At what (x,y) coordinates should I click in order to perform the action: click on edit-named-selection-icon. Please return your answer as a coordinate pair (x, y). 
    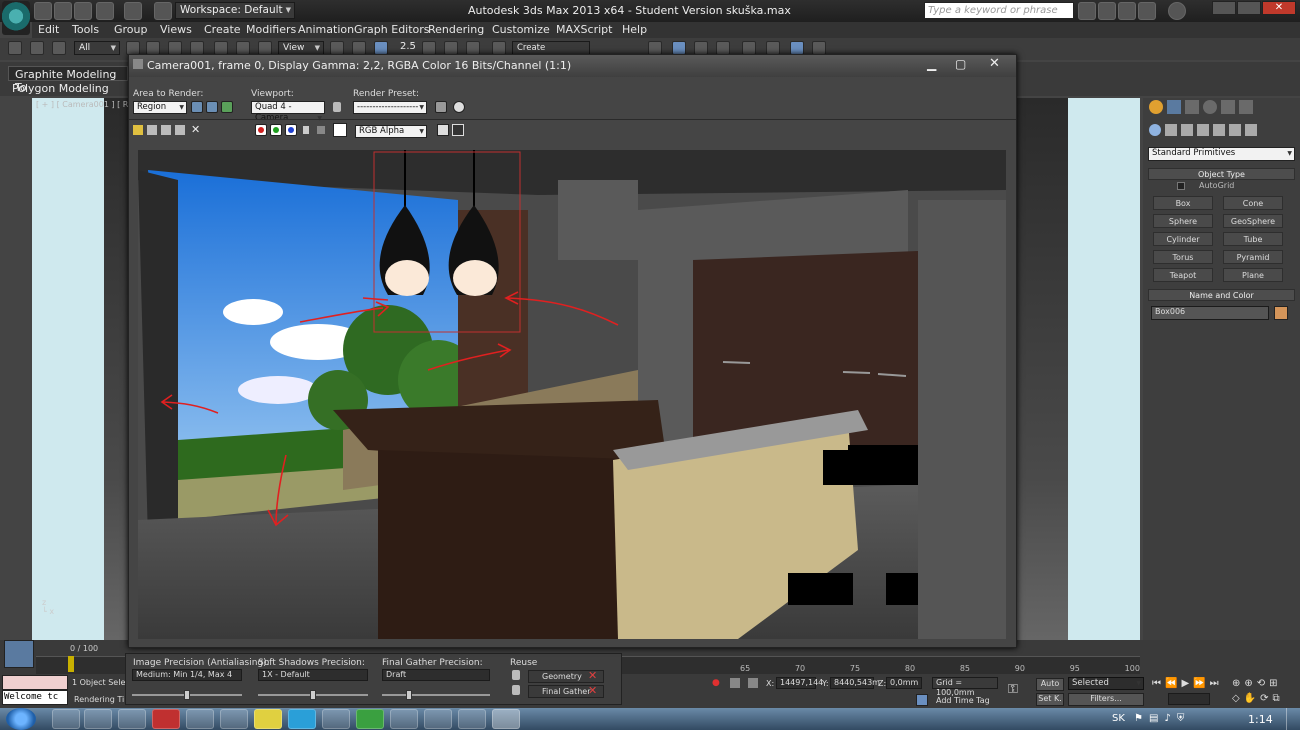
    Looking at the image, I should click on (499, 48).